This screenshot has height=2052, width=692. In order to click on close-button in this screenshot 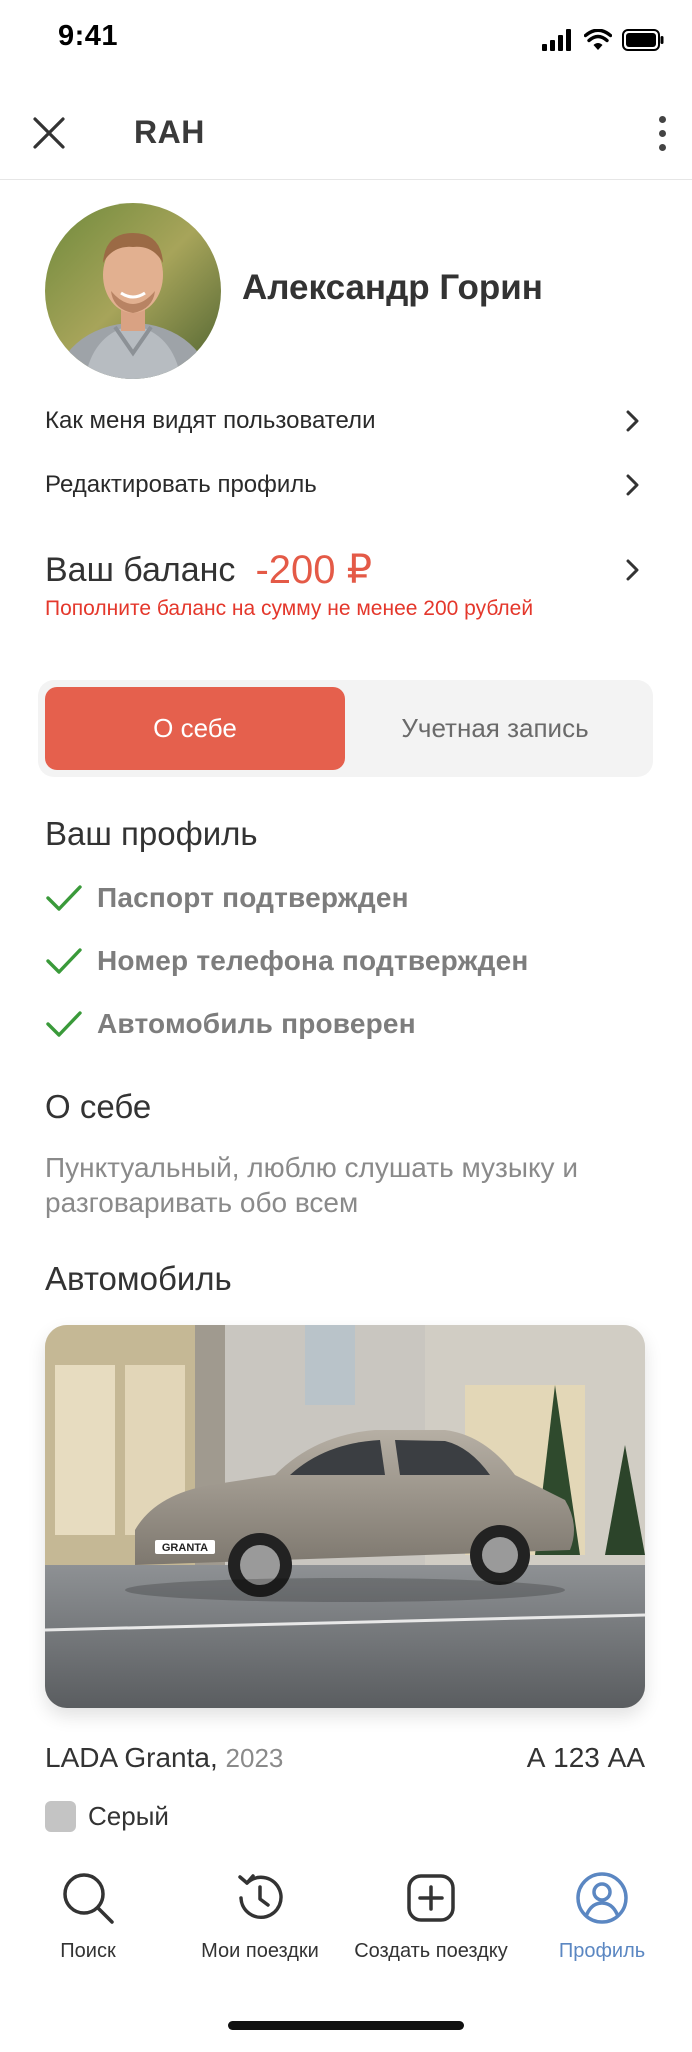, I will do `click(49, 133)`.